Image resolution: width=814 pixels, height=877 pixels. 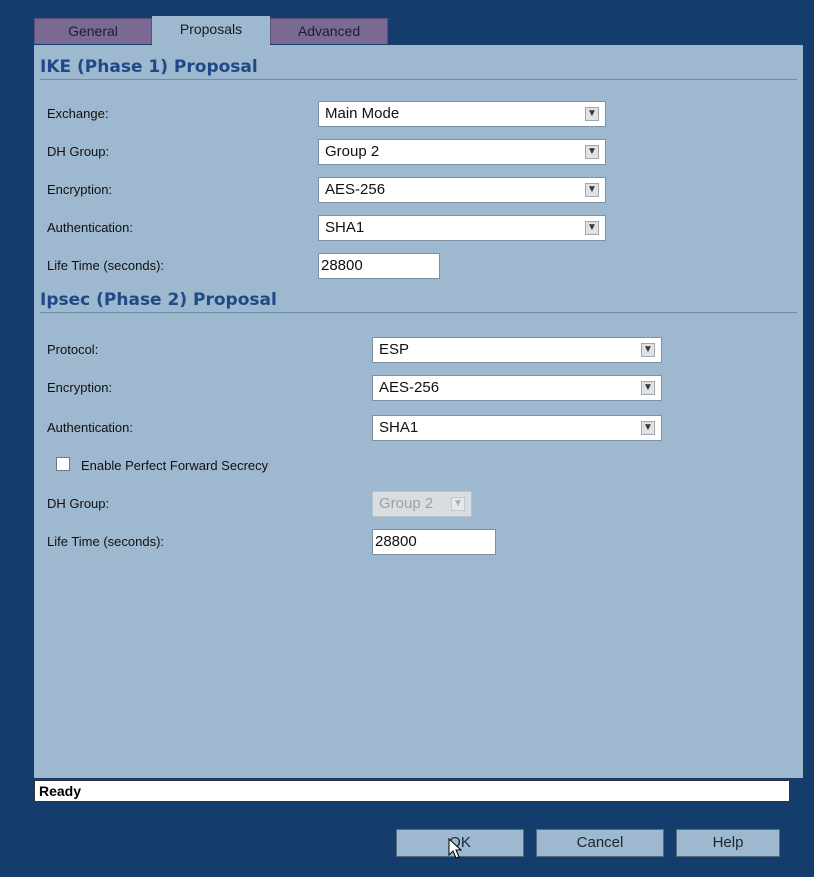 I want to click on tab-general: General, so click(x=93, y=31).